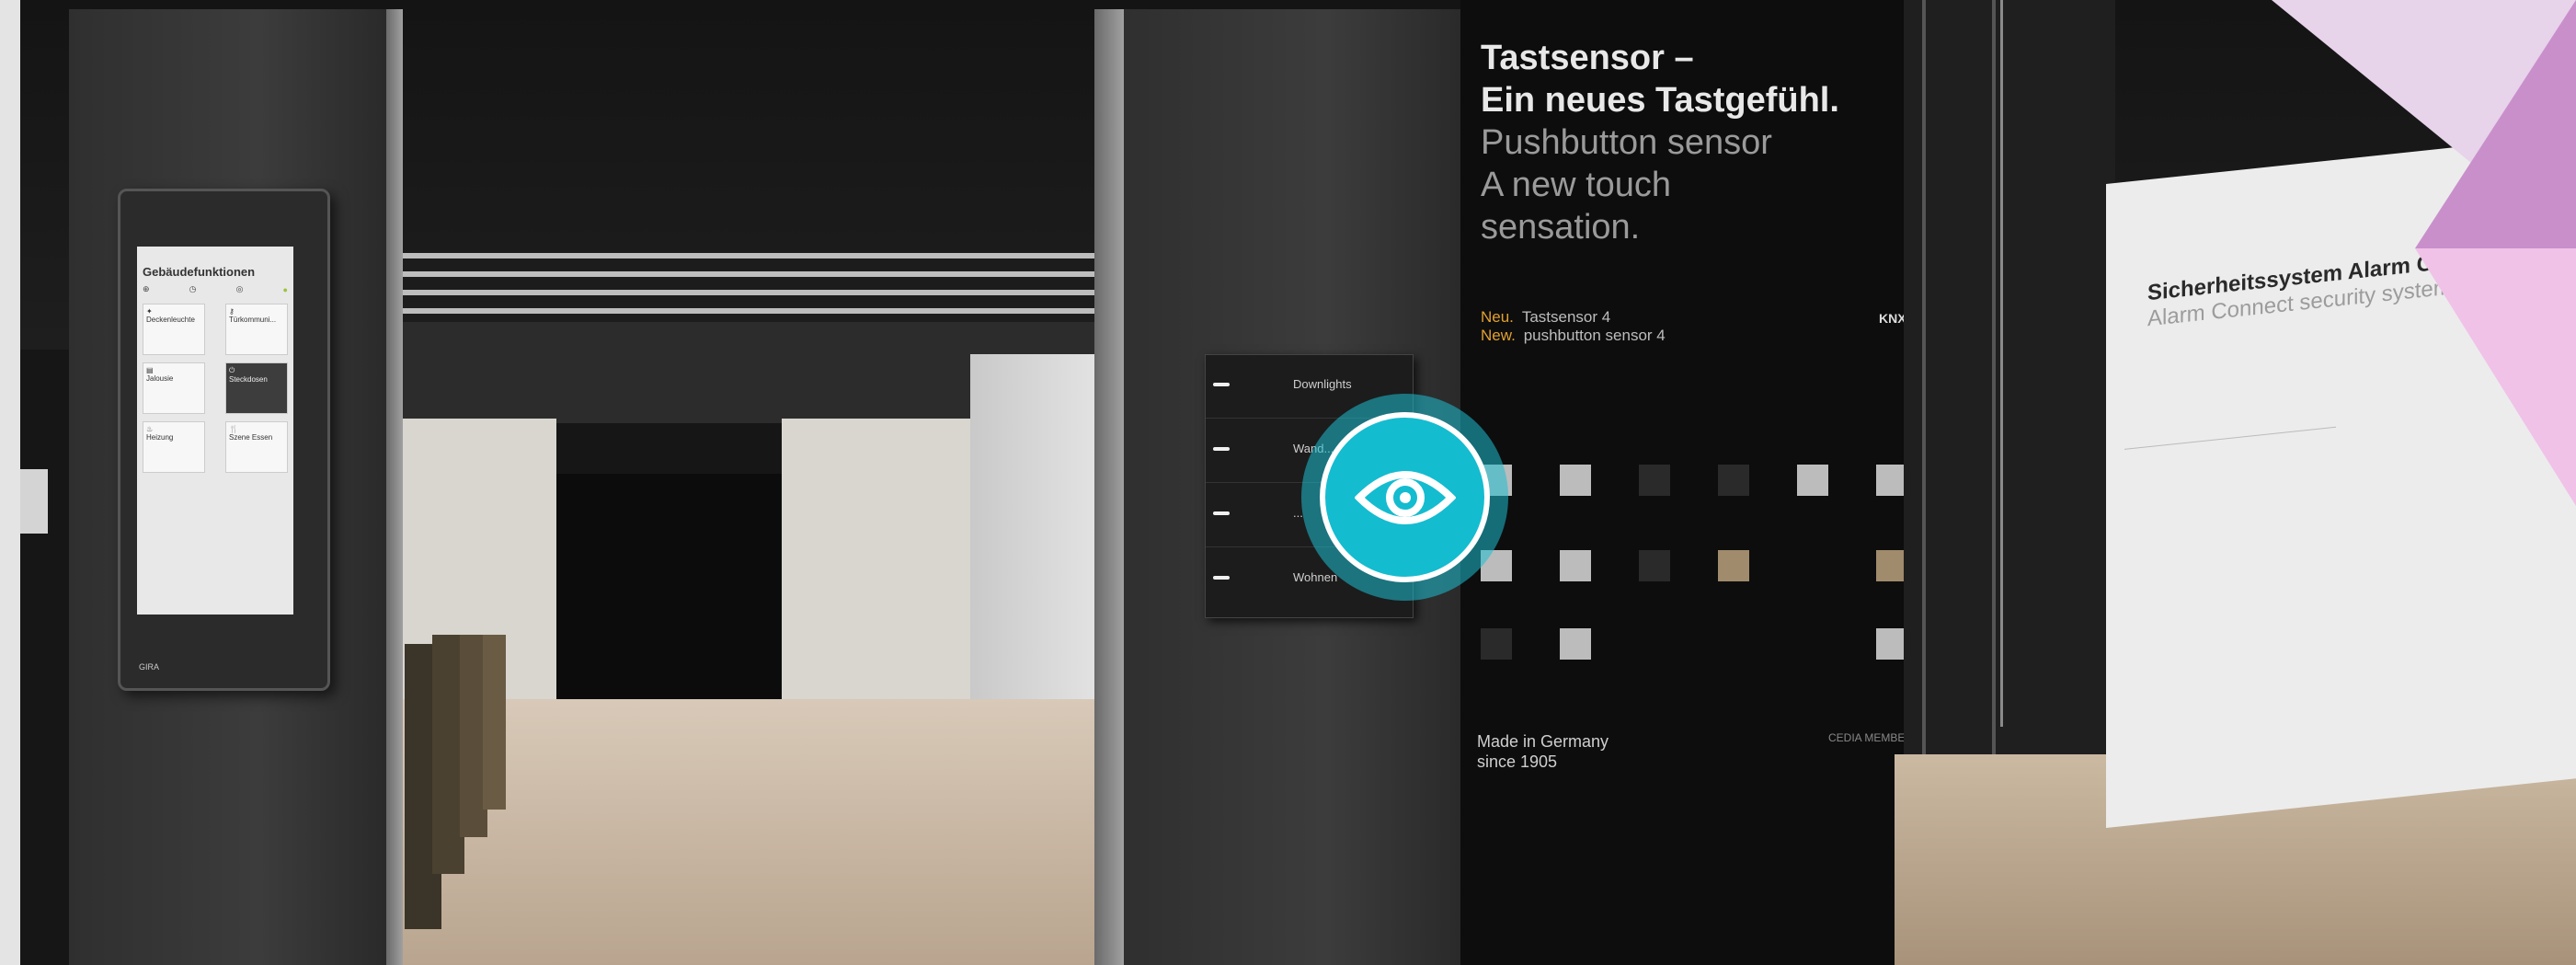 The width and height of the screenshot is (2576, 965). What do you see at coordinates (1576, 185) in the screenshot?
I see `title-en-line2: A new touch` at bounding box center [1576, 185].